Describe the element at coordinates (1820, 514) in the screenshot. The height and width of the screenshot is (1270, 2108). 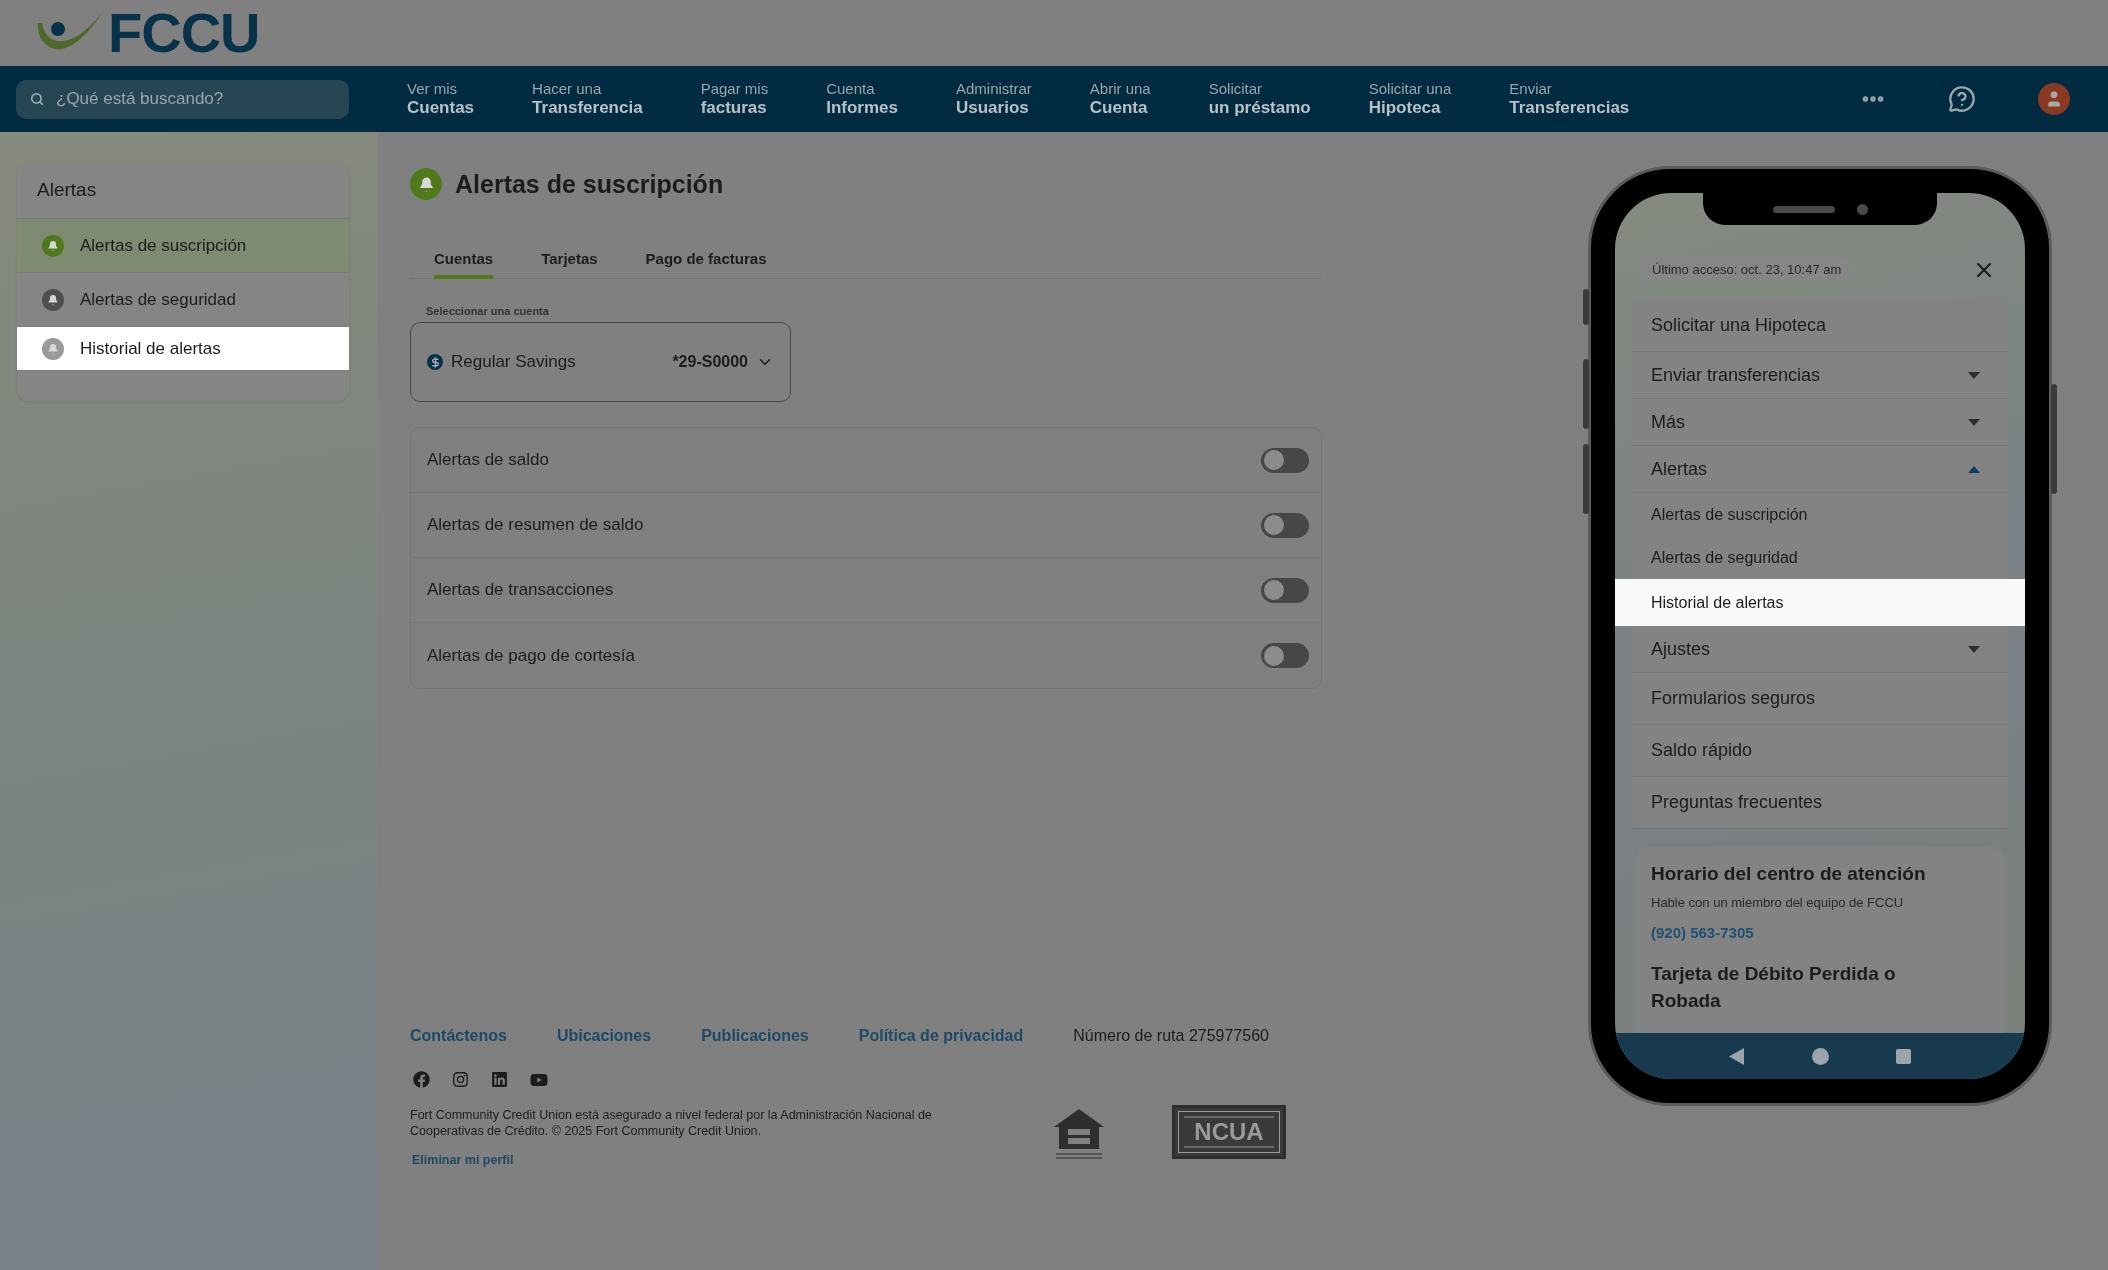
I see `submenu-item: Alertas de suscripción` at that location.